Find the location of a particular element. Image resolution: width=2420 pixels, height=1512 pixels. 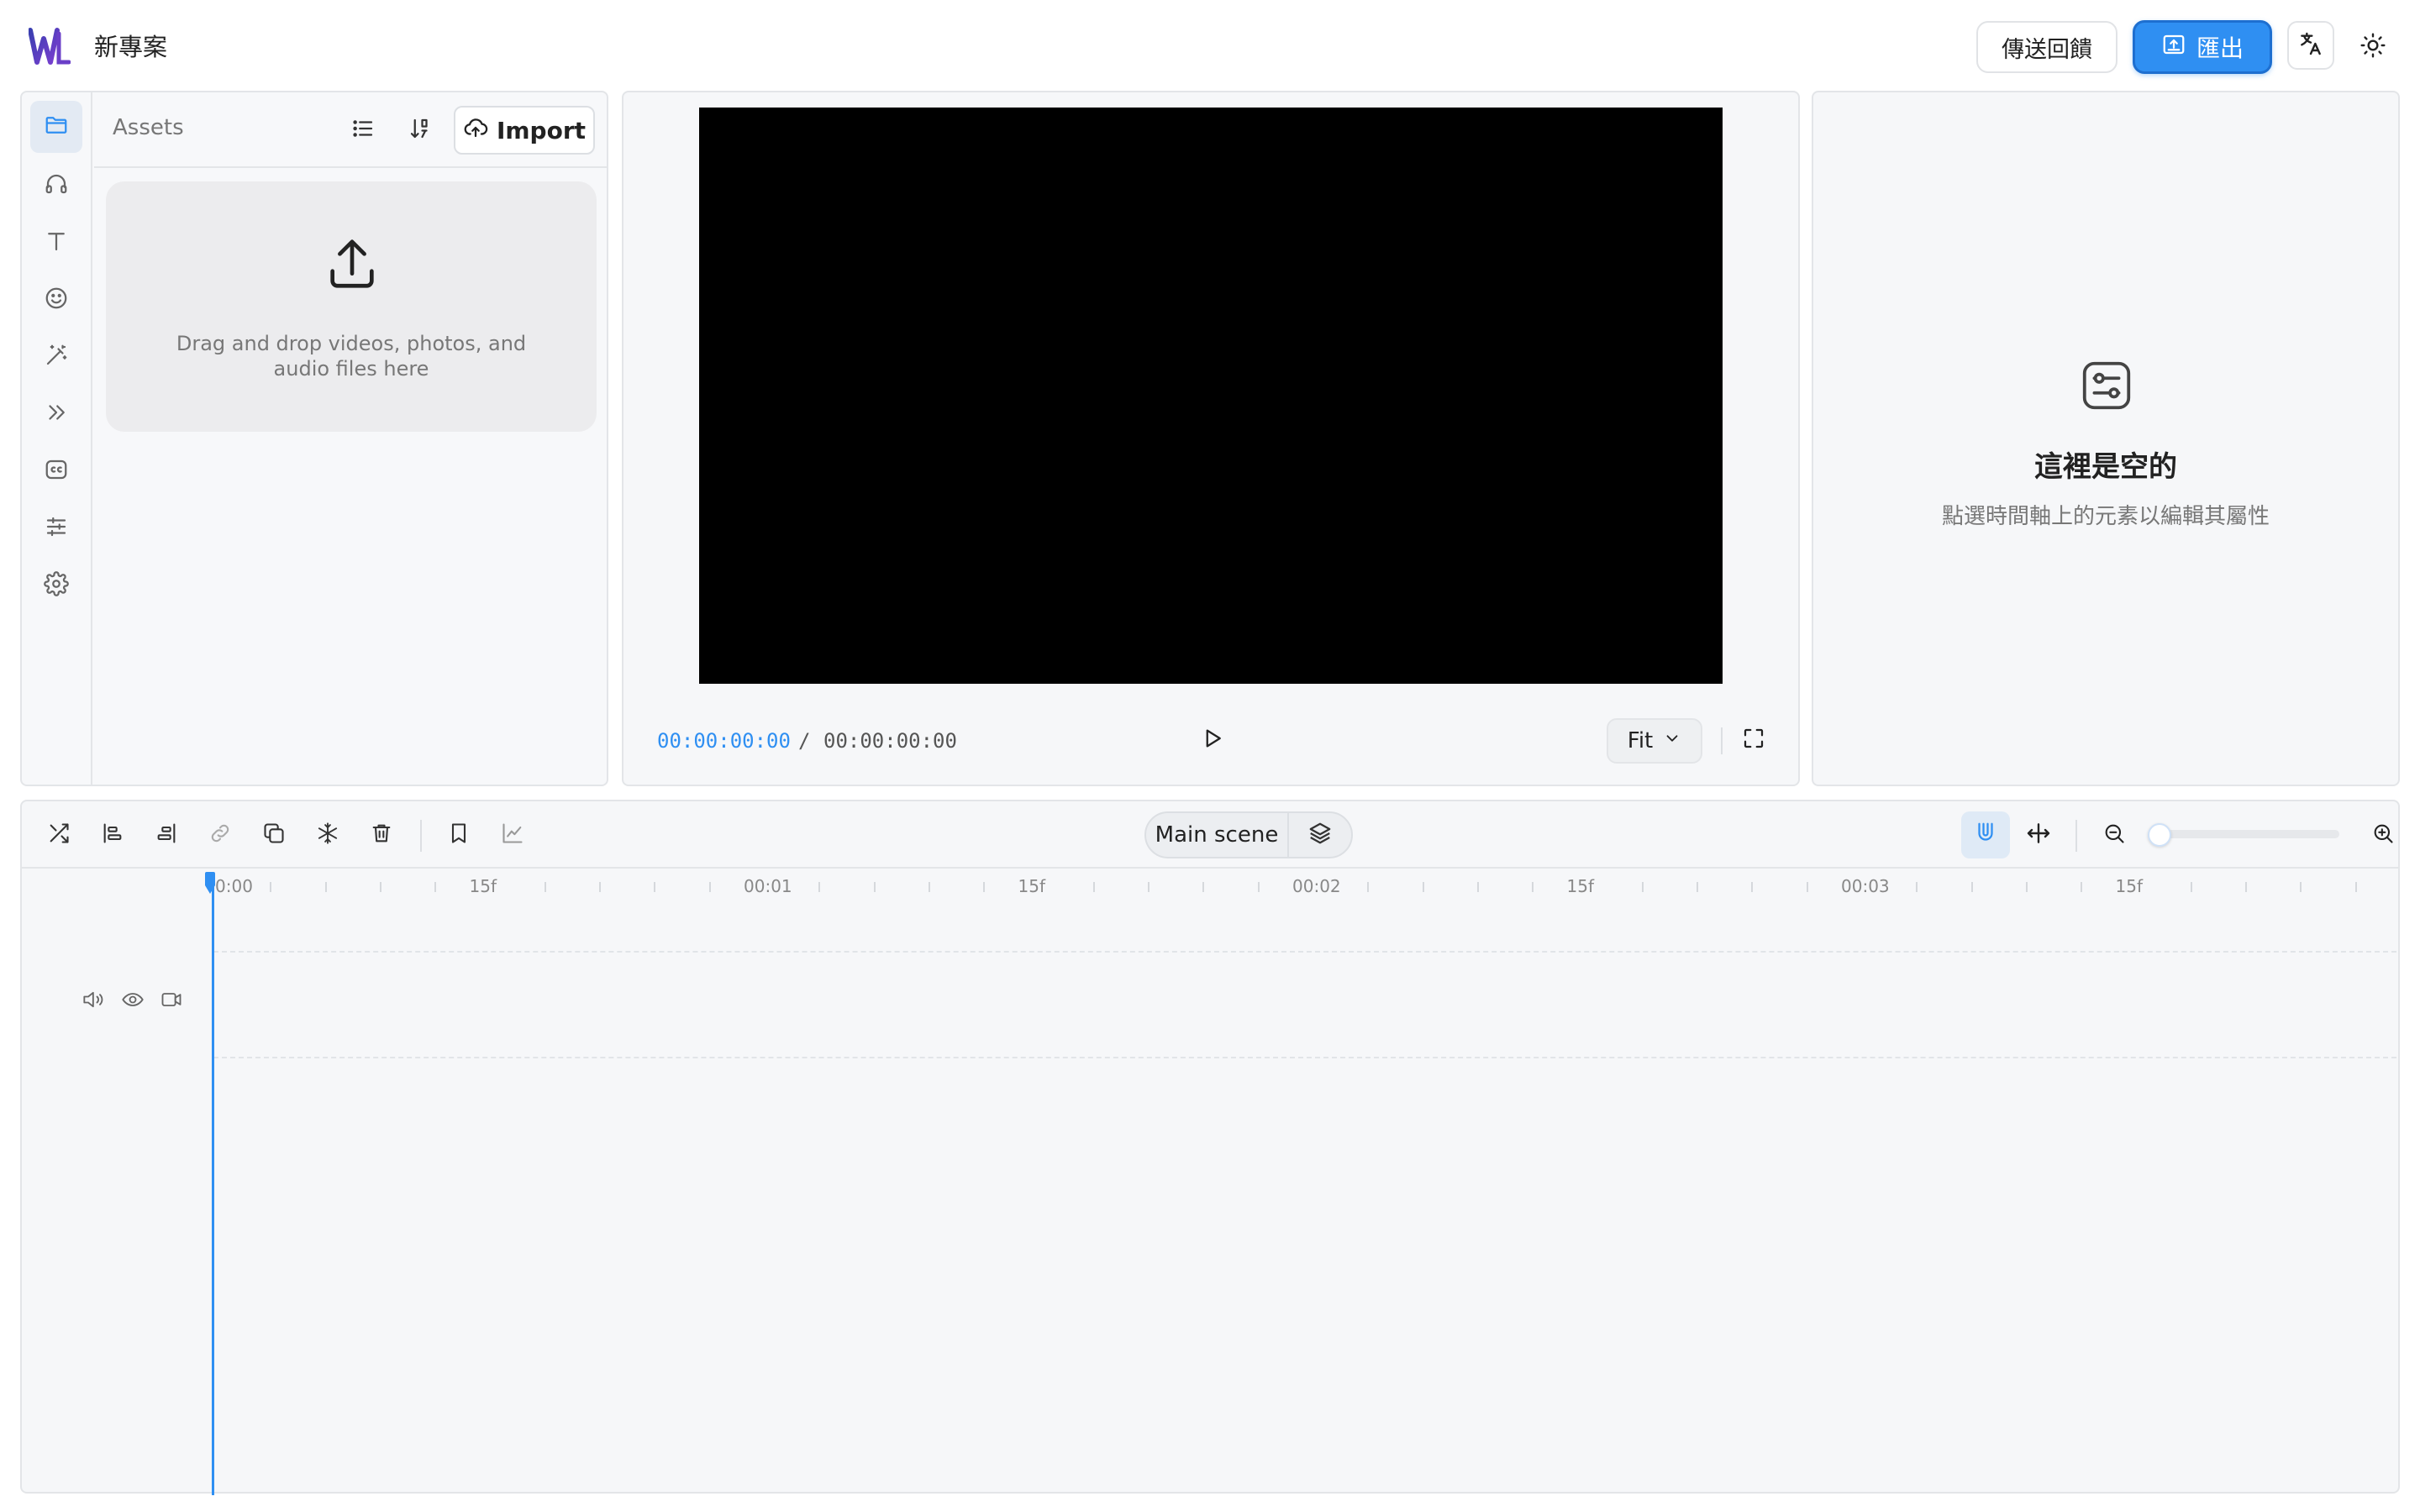

timeline-ruler: 0:00 15f 00:01 15f 00:02 15f 00:03 15f is located at coordinates (1304, 887).